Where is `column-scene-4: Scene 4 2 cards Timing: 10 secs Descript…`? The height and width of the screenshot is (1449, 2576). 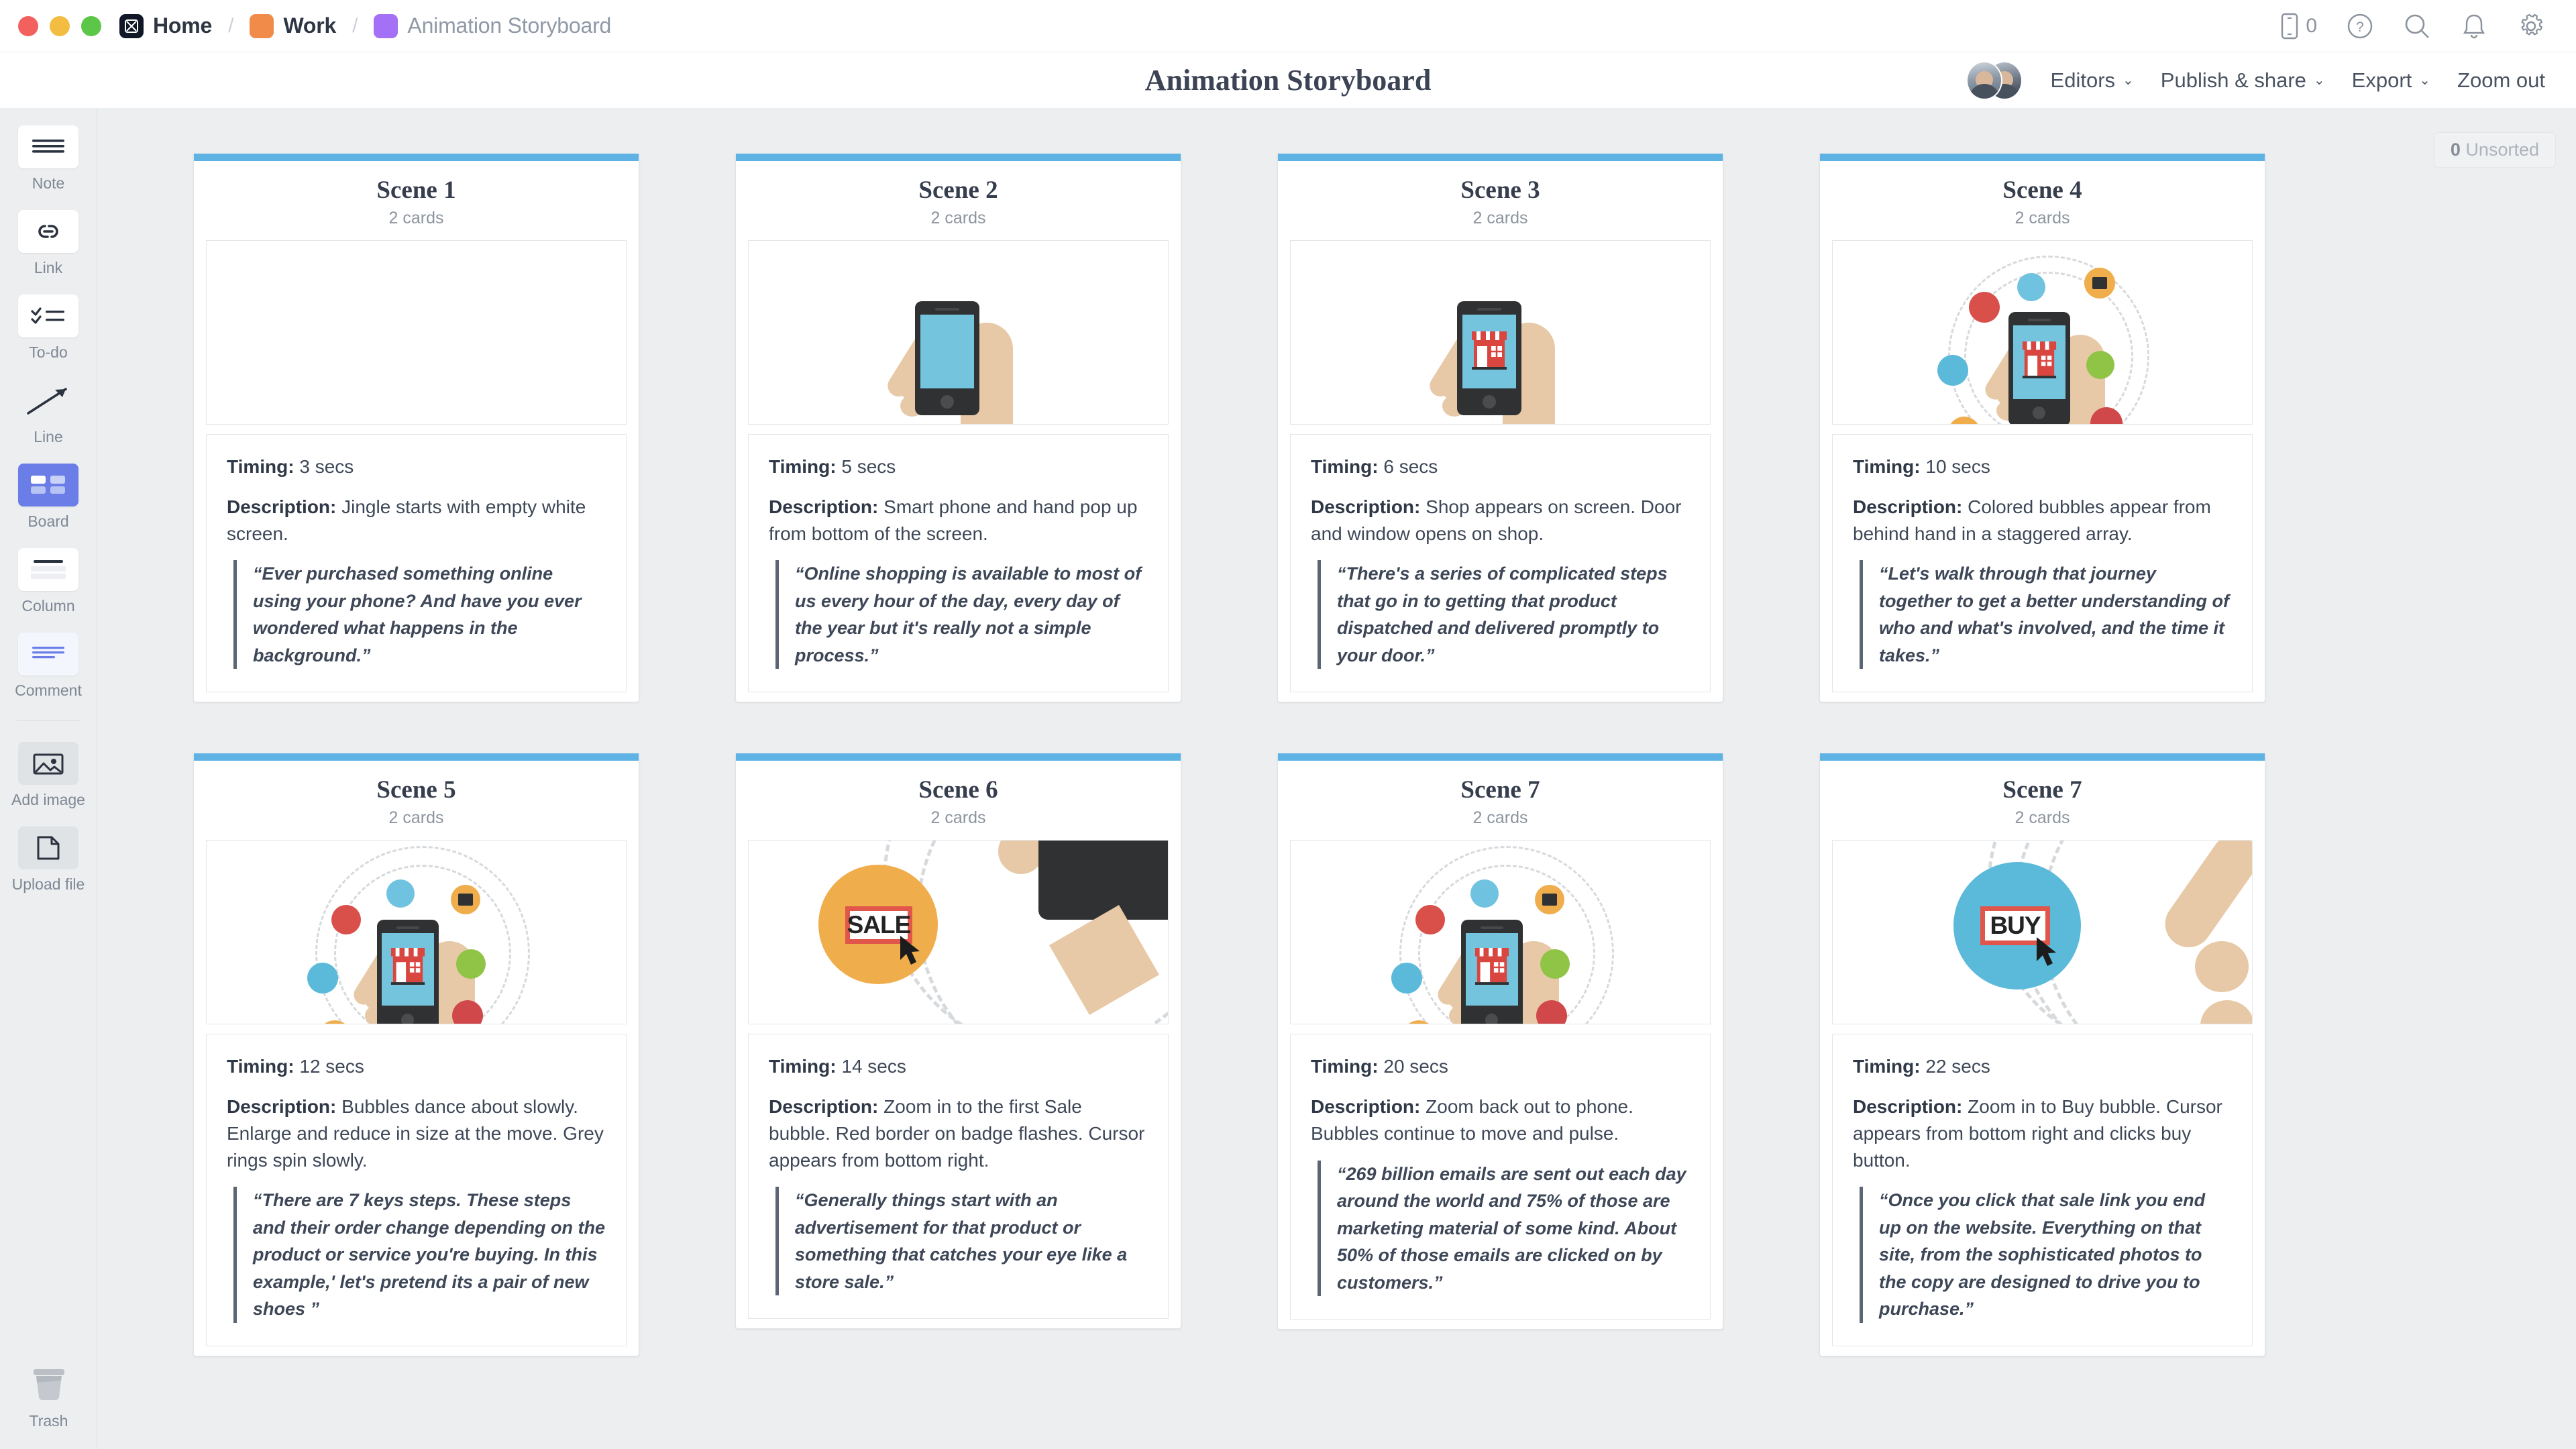 column-scene-4: Scene 4 2 cards Timing: 10 secs Descript… is located at coordinates (2042, 428).